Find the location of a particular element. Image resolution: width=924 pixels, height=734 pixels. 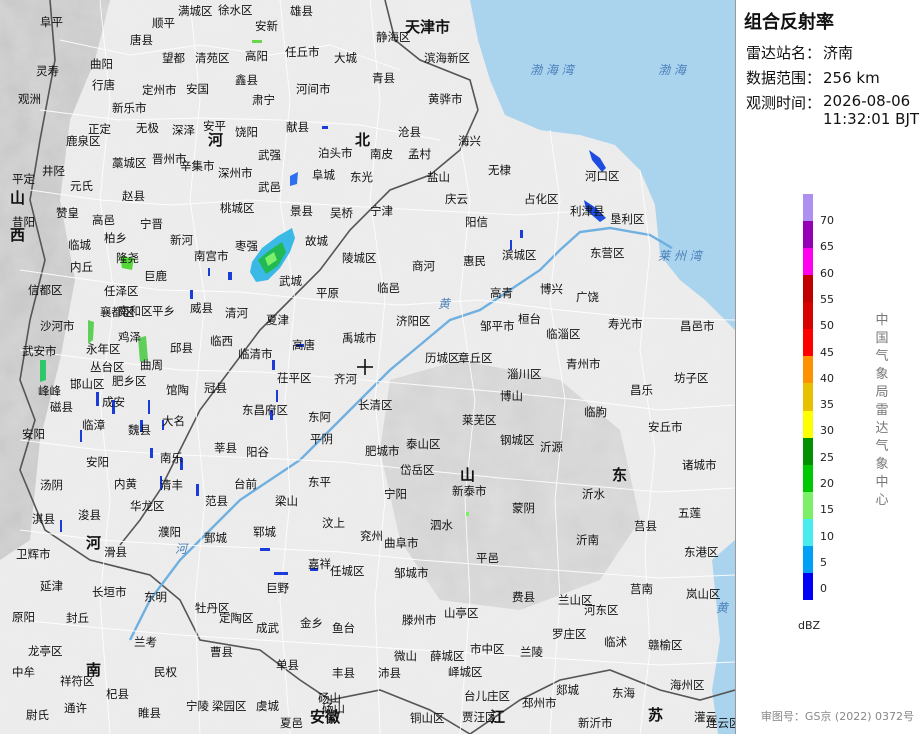

city-label: 薛城区 is located at coordinates (447, 656).